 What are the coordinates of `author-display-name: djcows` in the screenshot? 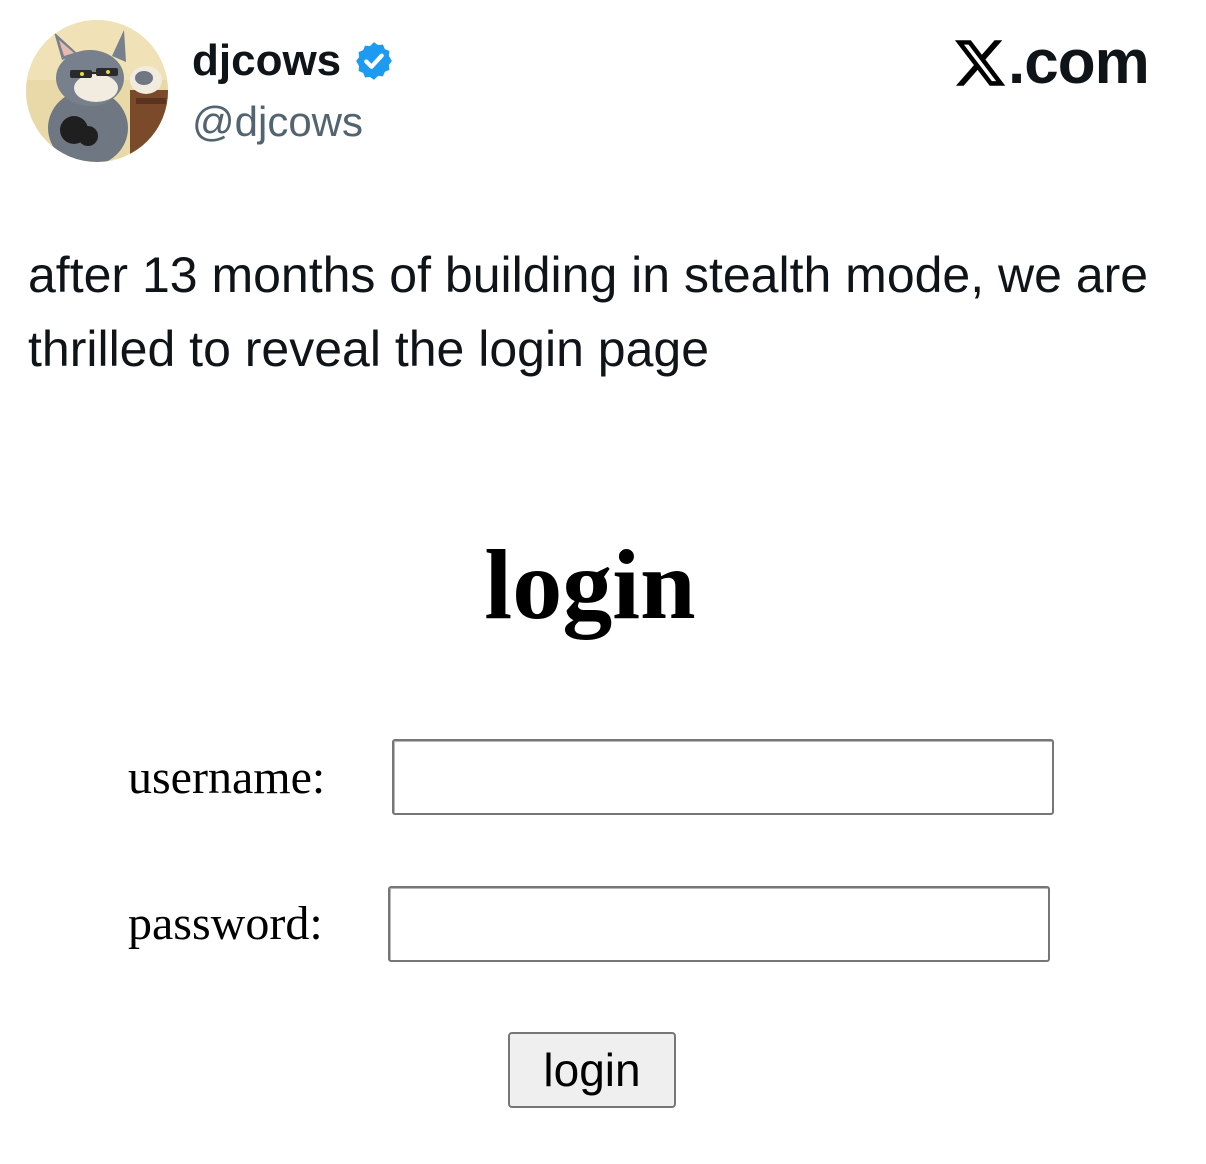 It's located at (293, 61).